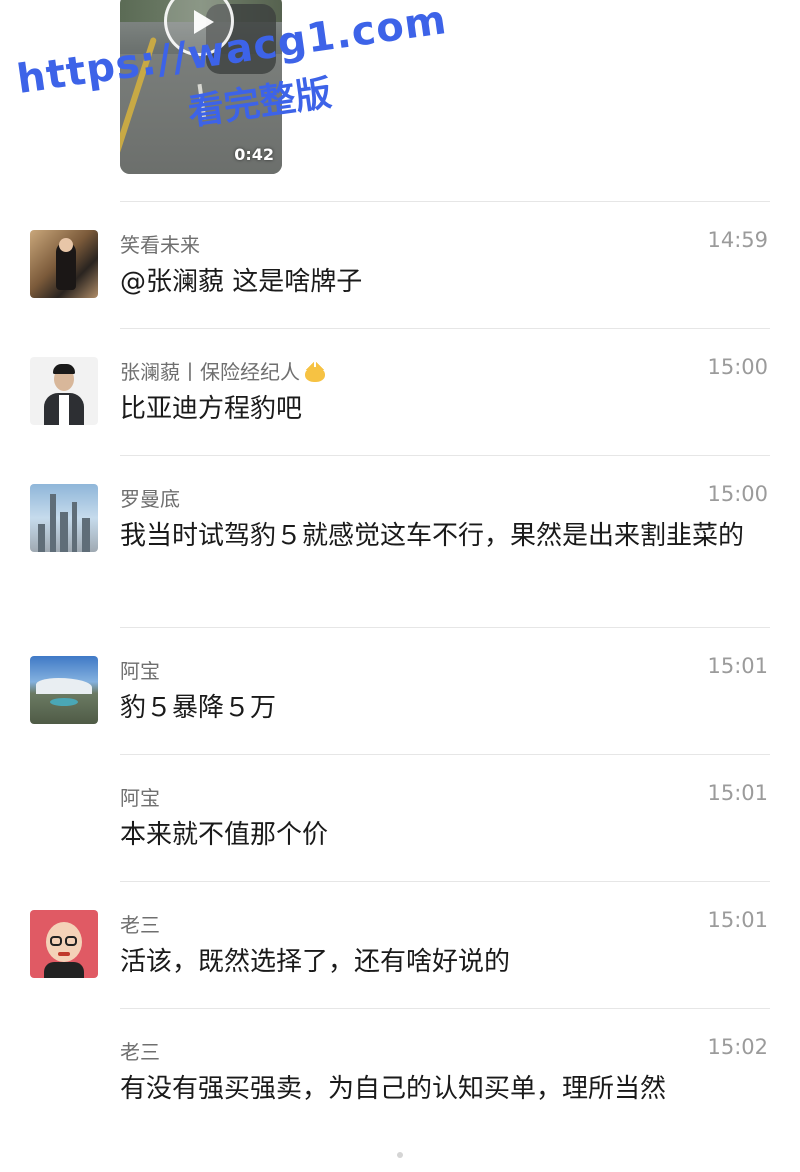  Describe the element at coordinates (201, 87) in the screenshot. I see `video-thumbnail: 0:42` at that location.